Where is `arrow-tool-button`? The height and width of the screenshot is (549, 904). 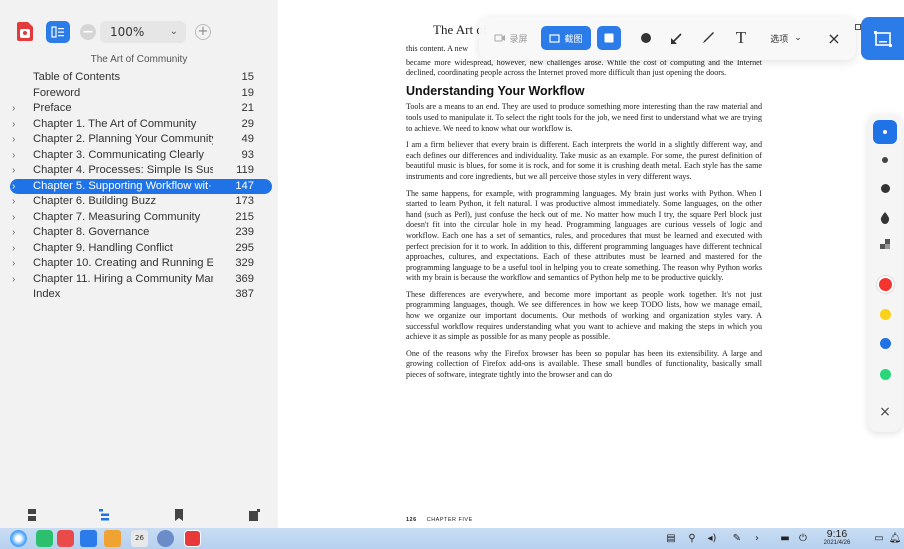 arrow-tool-button is located at coordinates (676, 38).